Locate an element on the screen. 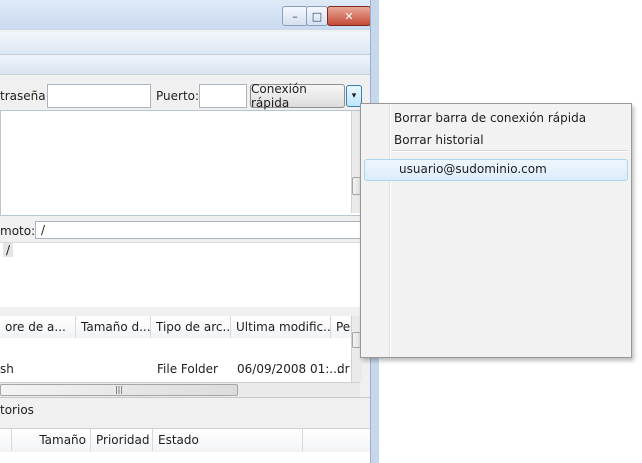  file-list: sh File Folder 06/09/2008 01:... dr is located at coordinates (180, 360).